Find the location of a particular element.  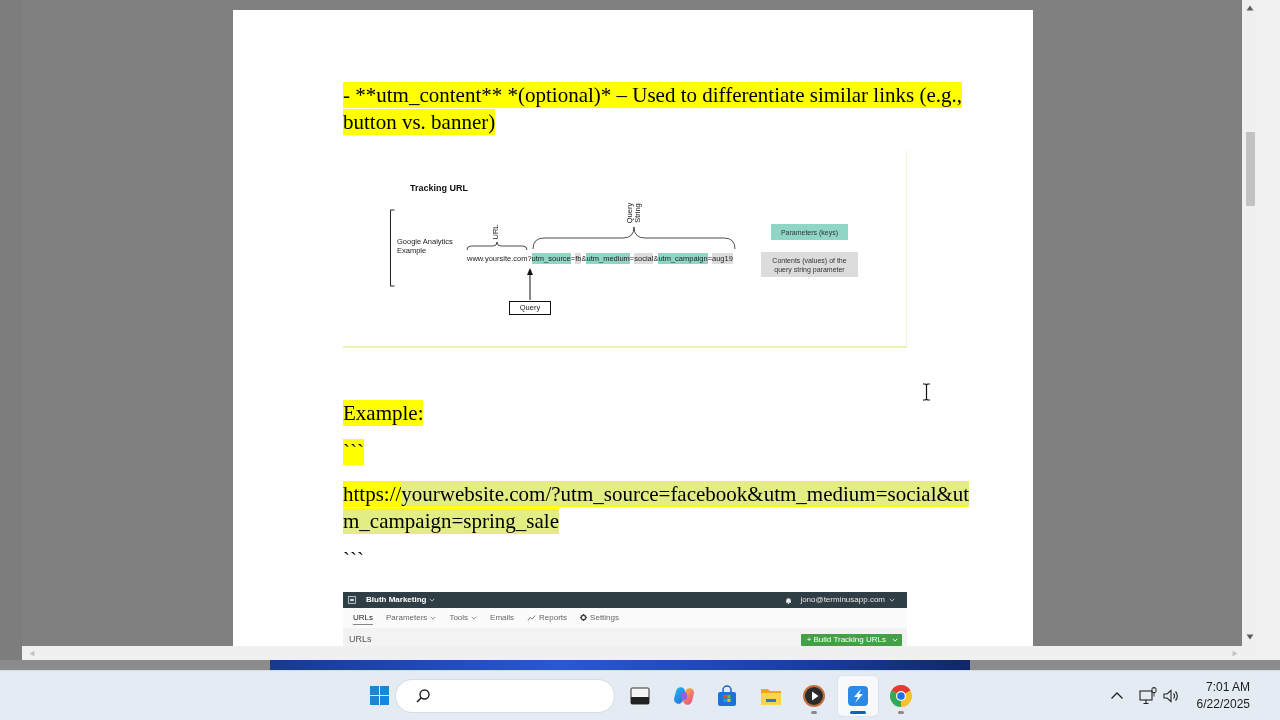

speaker-icon is located at coordinates (1171, 695).